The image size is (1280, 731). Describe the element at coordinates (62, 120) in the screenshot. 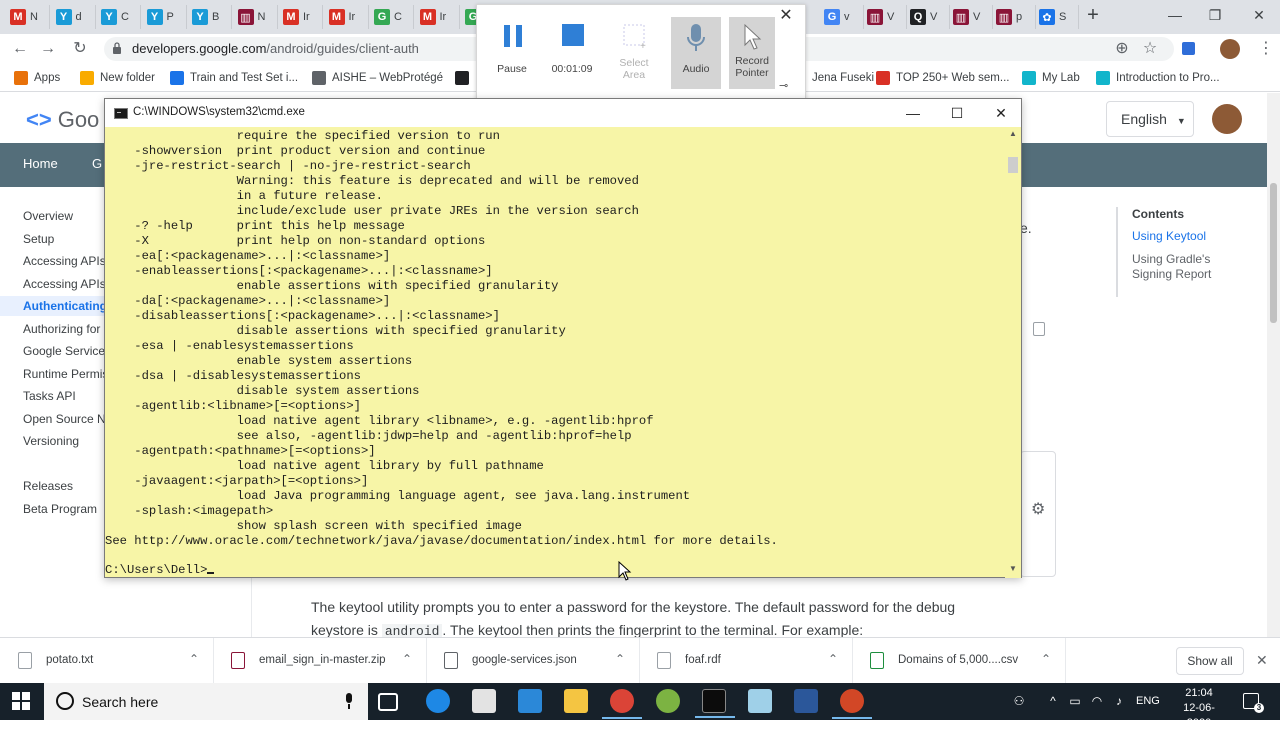

I see `google-developers-logo: <> Goo` at that location.